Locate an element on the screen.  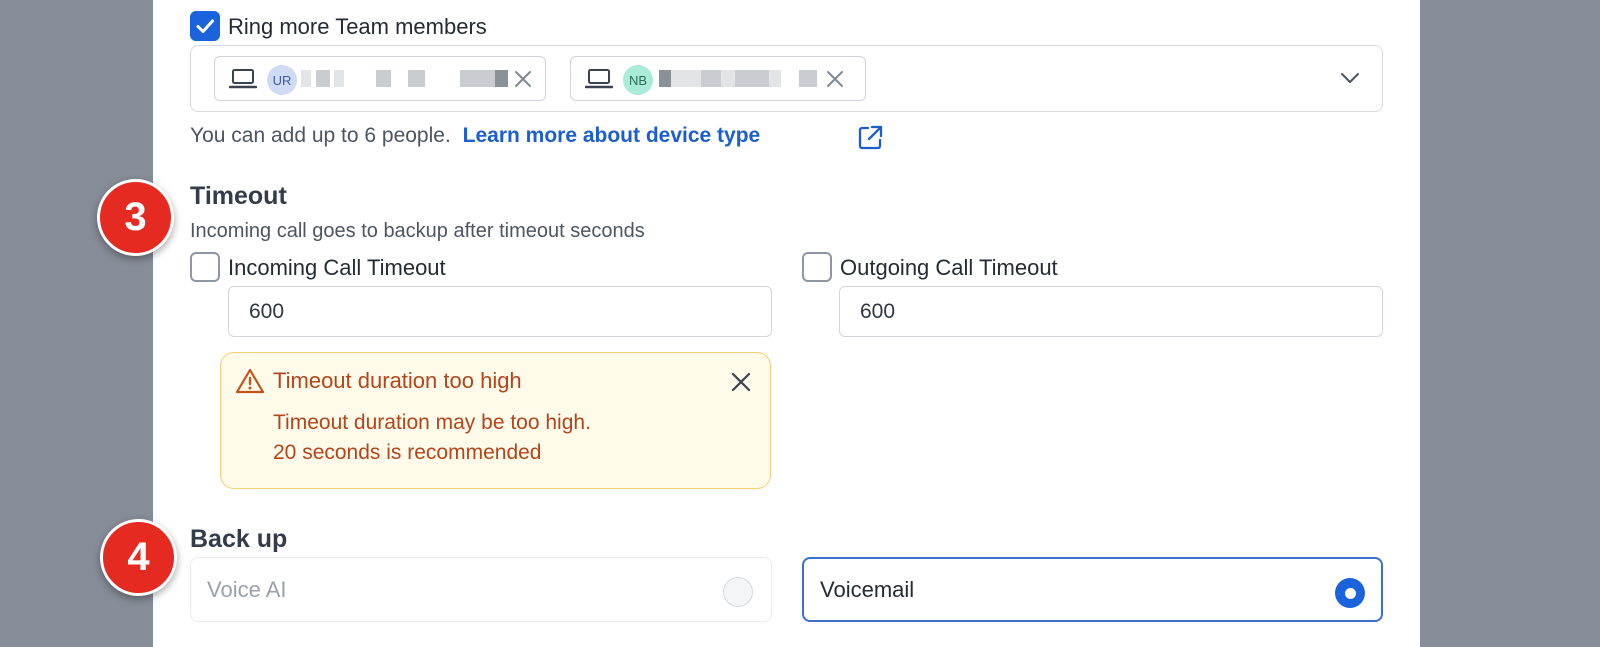
member-limit-text: You can add up to 6 people. is located at coordinates (320, 135).